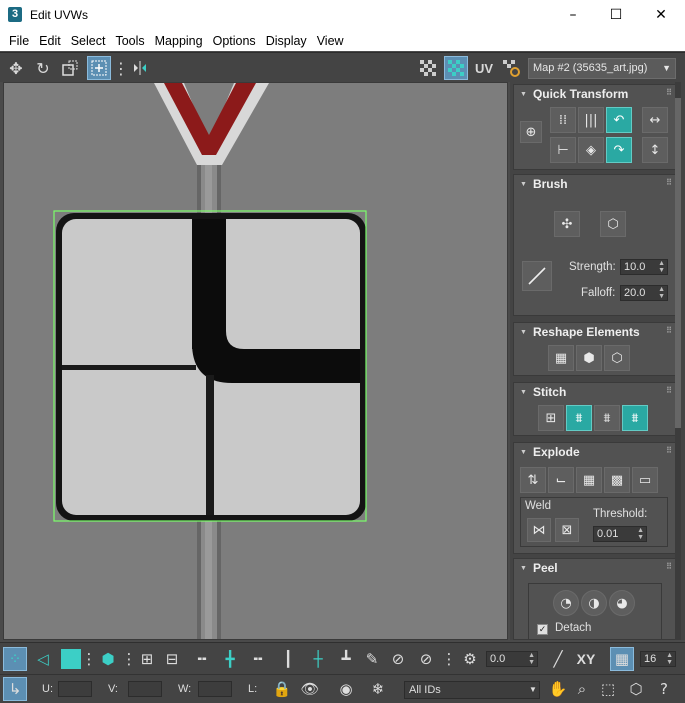 Image resolution: width=685 pixels, height=703 pixels. Describe the element at coordinates (594, 392) in the screenshot. I see `stitch-header: ▼ Stitch ⠿` at that location.